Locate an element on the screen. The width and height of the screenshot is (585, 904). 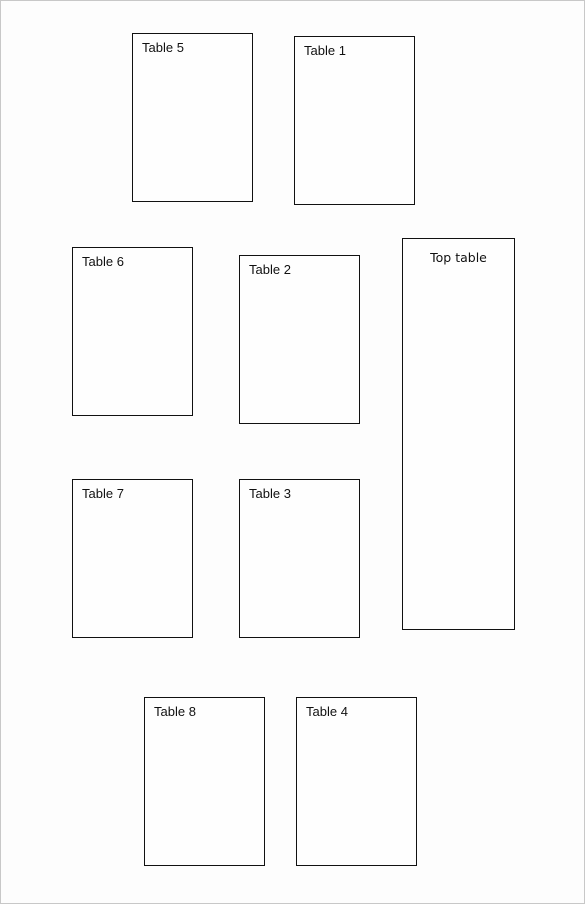
table-label: Table 6 is located at coordinates (103, 261).